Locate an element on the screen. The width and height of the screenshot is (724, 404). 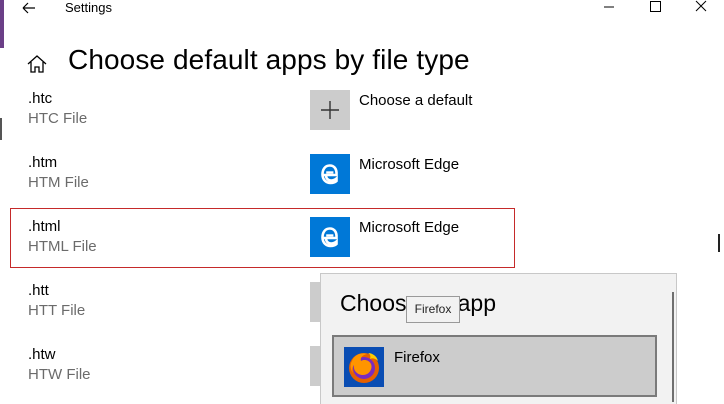
minimize-button is located at coordinates (609, 10).